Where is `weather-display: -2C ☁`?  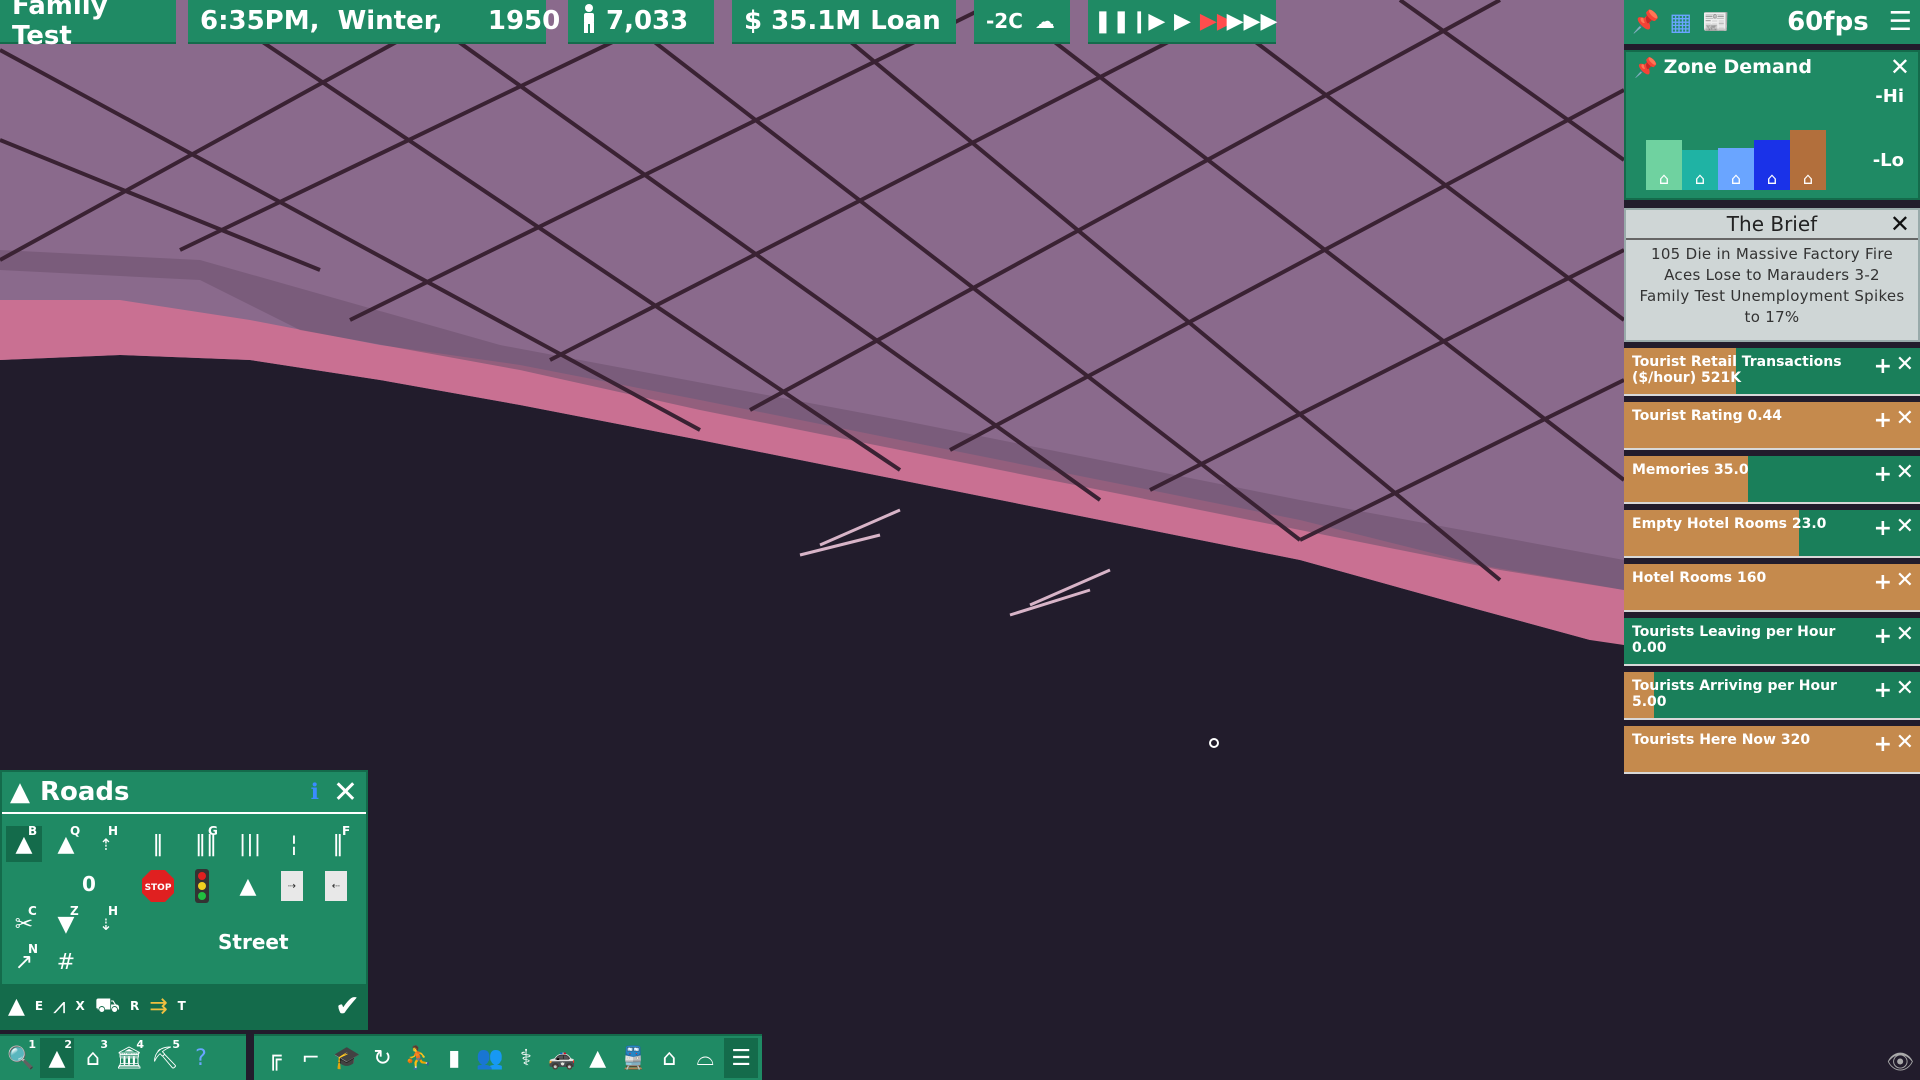
weather-display: -2C ☁ is located at coordinates (1022, 22).